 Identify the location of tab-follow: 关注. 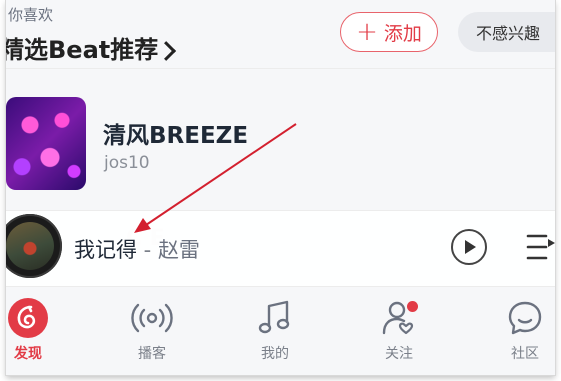
(399, 330).